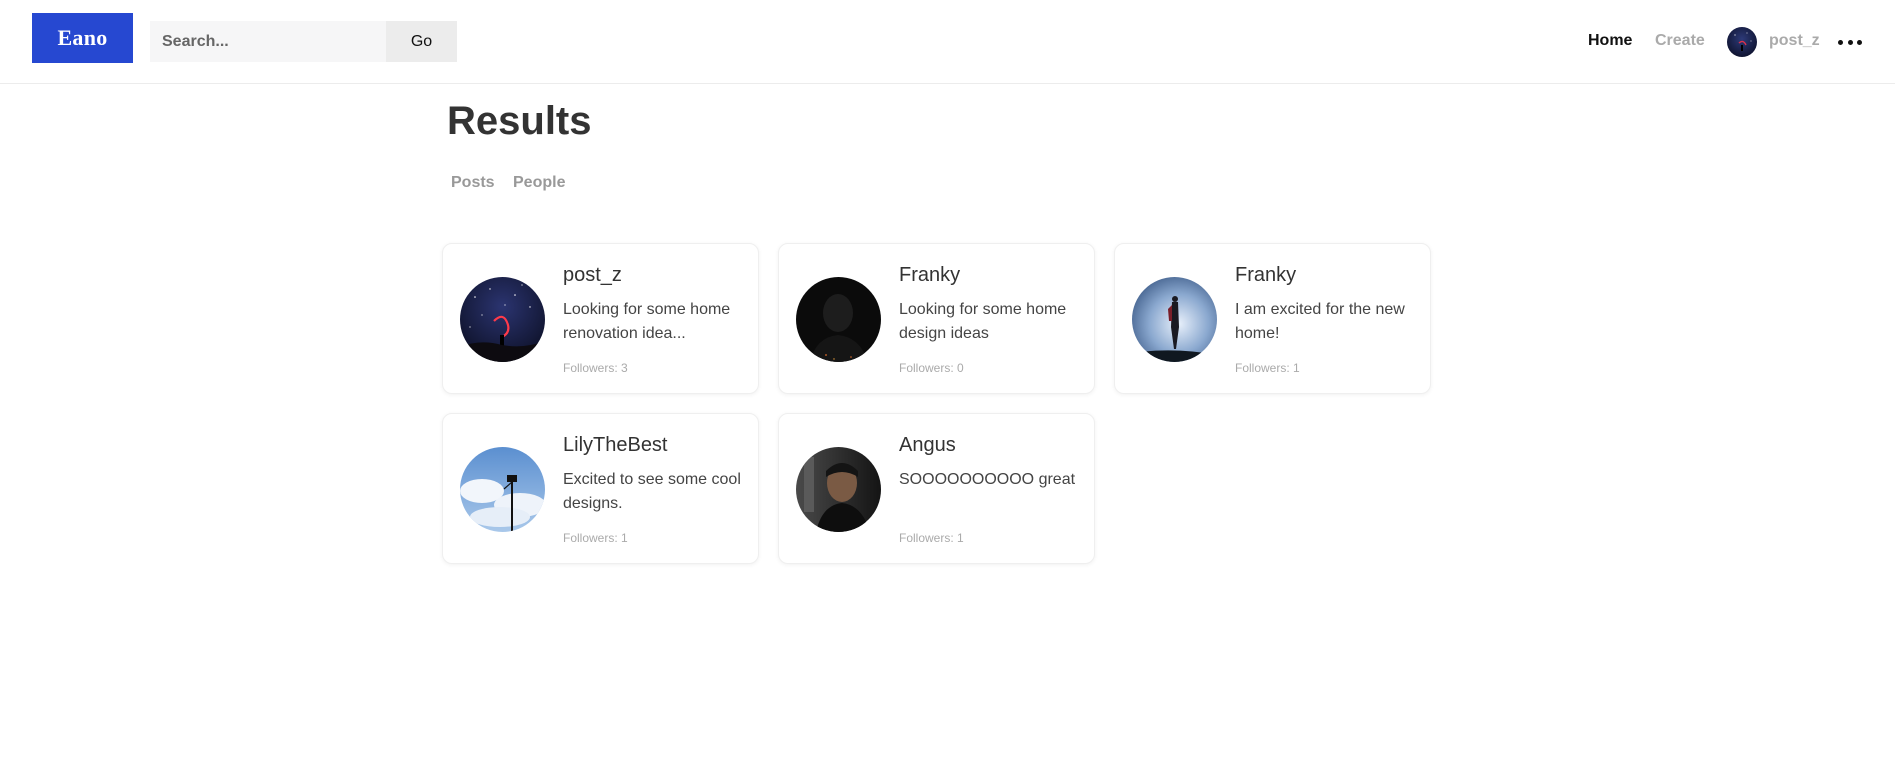  What do you see at coordinates (615, 445) in the screenshot?
I see `card-name: LilyTheBest` at bounding box center [615, 445].